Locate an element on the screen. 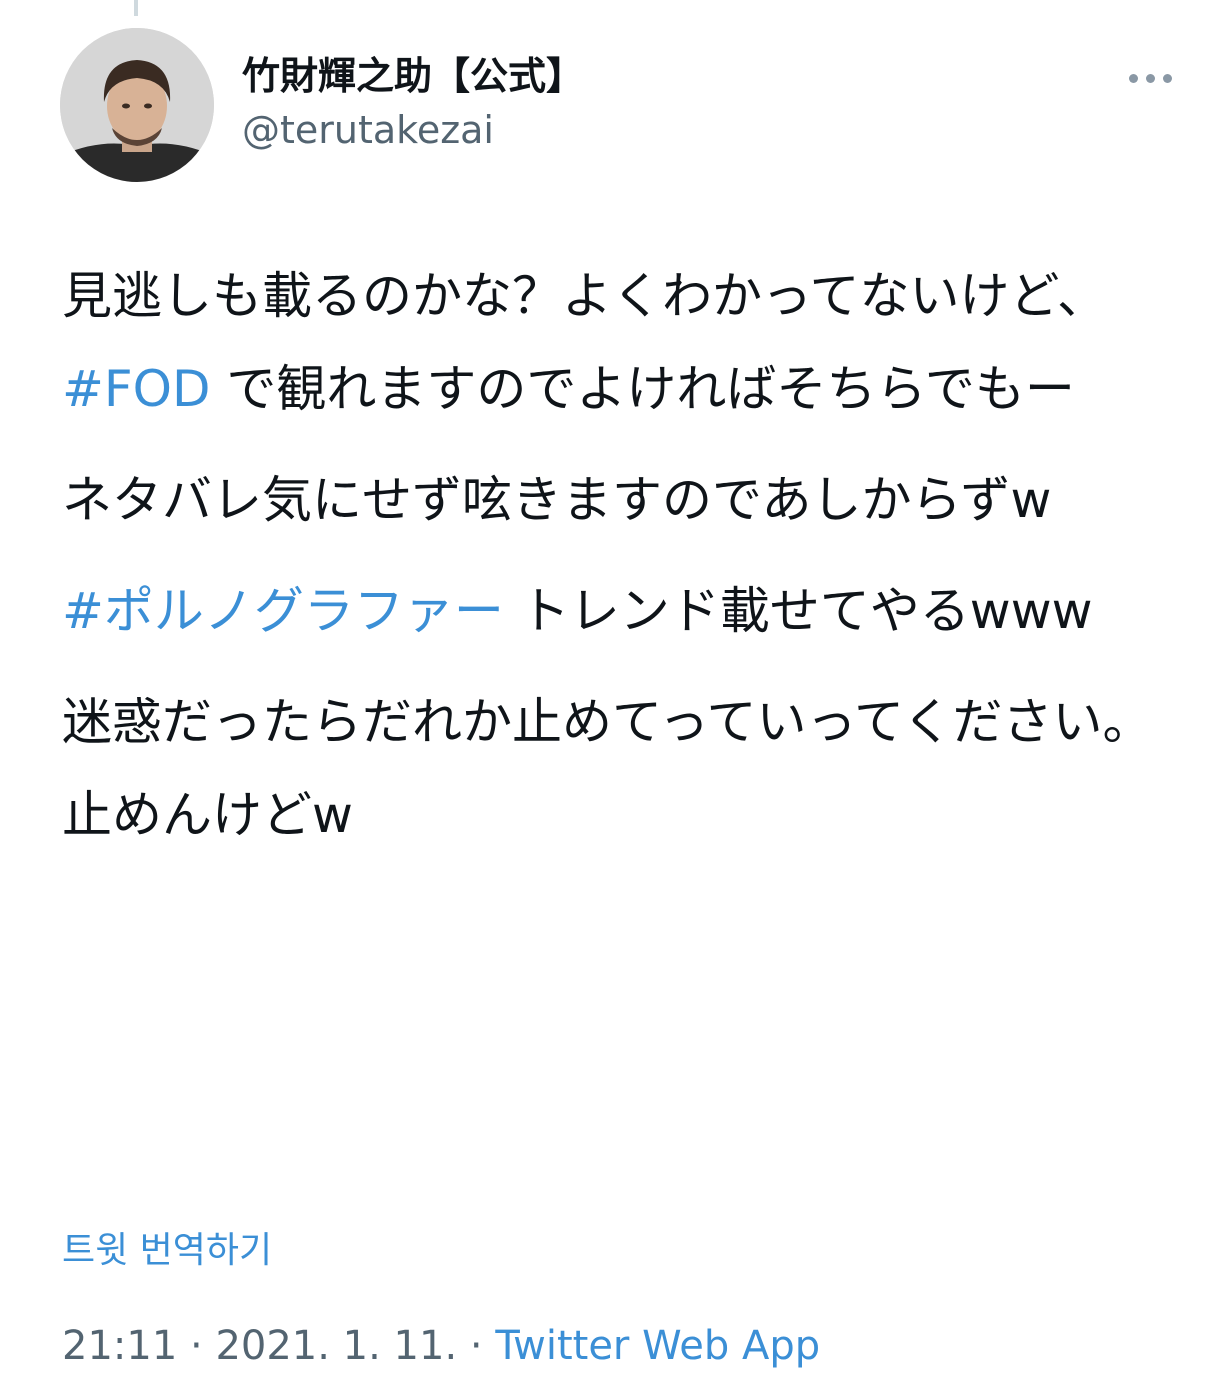 This screenshot has width=1216, height=1400. more-options-button is located at coordinates (1150, 78).